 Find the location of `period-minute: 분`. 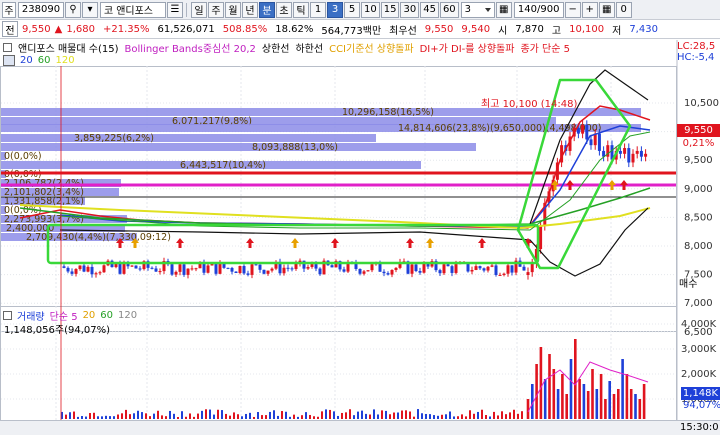

period-minute: 분 is located at coordinates (267, 9).